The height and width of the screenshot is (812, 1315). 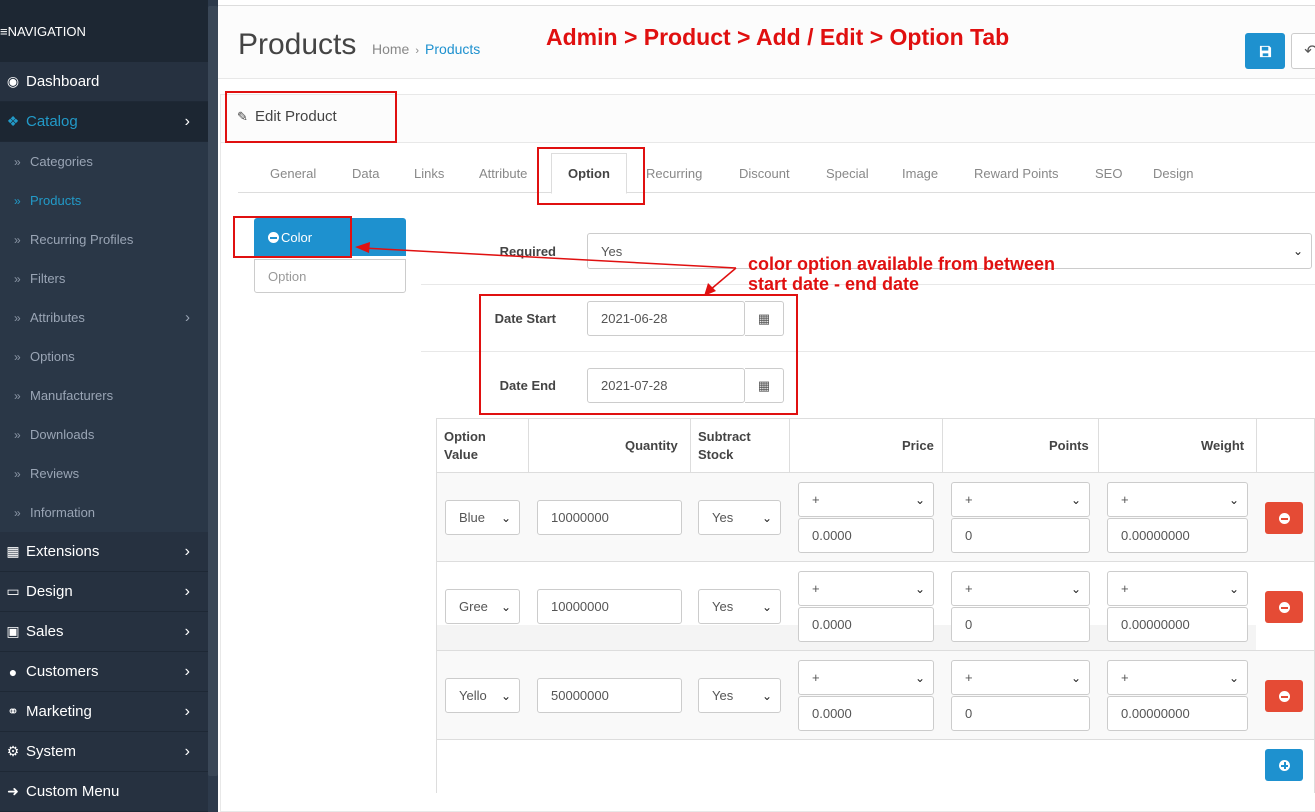 What do you see at coordinates (104, 395) in the screenshot?
I see `submenu-manufacturers: » Manufacturers` at bounding box center [104, 395].